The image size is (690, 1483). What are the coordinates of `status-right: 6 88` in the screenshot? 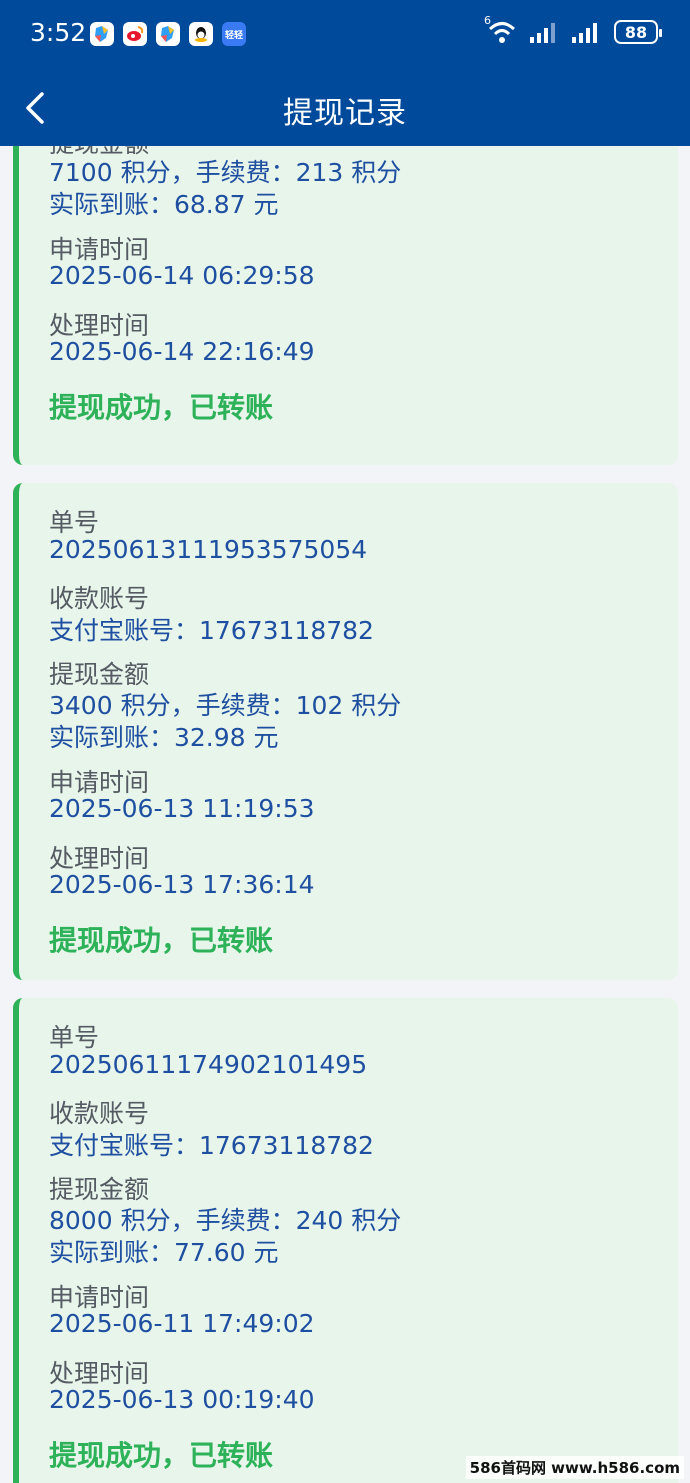 It's located at (573, 29).